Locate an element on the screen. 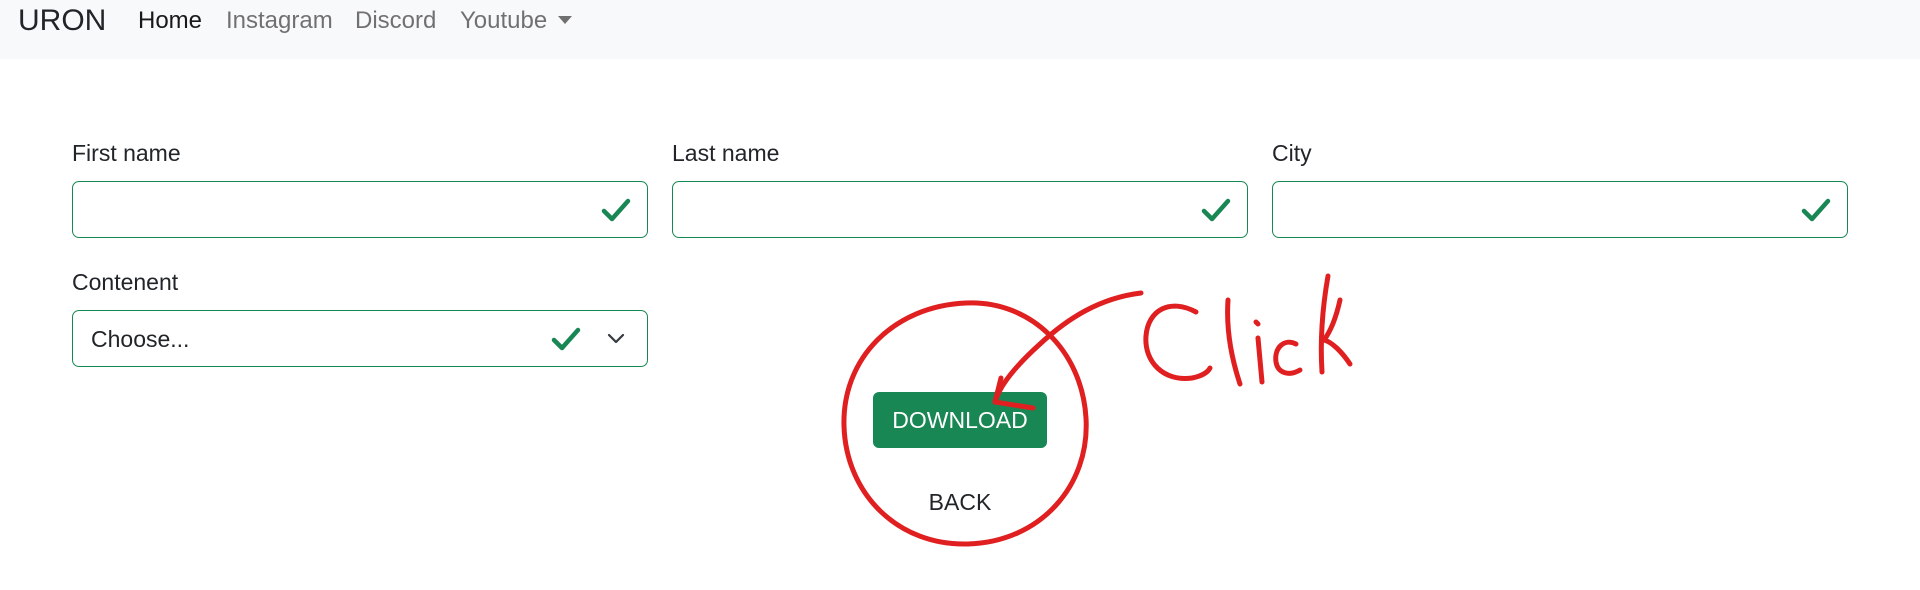 Image resolution: width=1920 pixels, height=590 pixels. annotation-letter-c is located at coordinates (1178, 342).